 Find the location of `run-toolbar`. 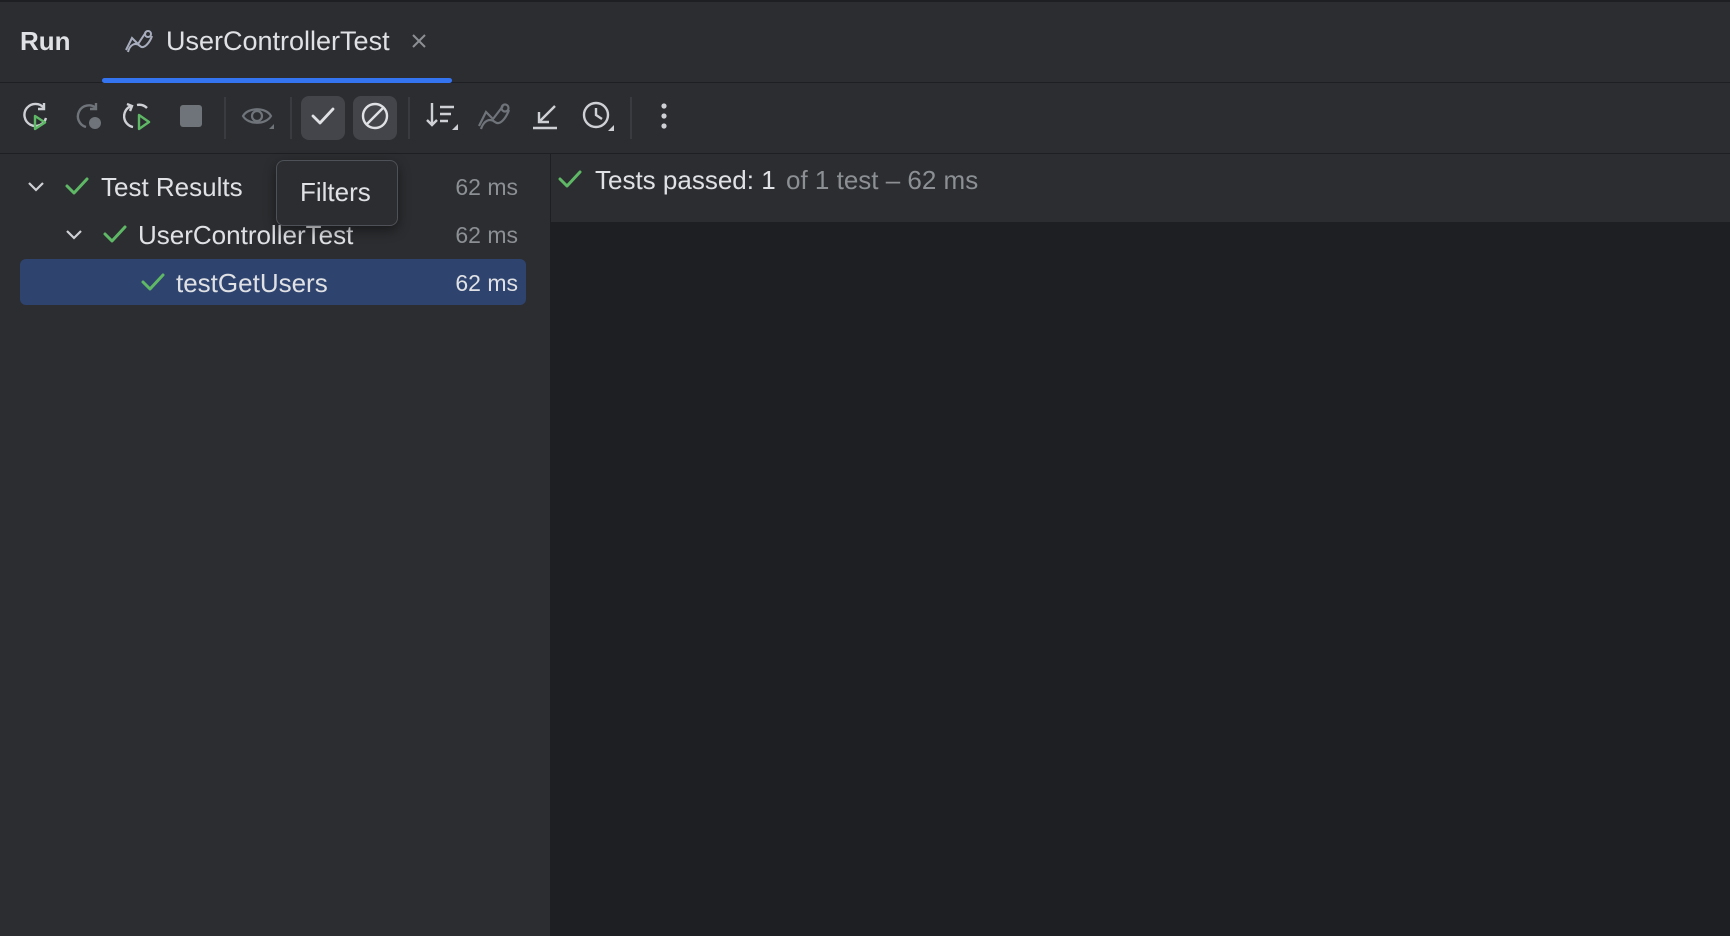

run-toolbar is located at coordinates (865, 118).